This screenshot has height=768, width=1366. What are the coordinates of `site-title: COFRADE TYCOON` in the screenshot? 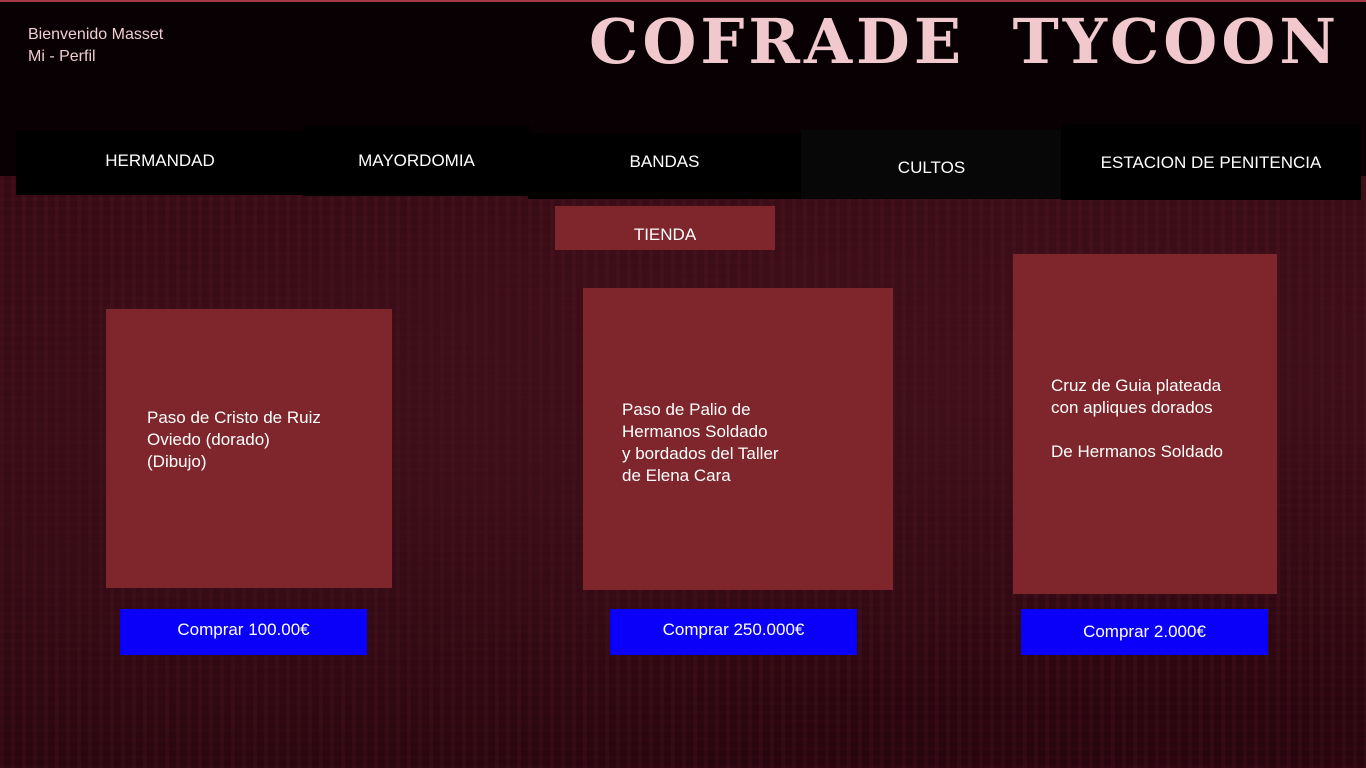 It's located at (964, 41).